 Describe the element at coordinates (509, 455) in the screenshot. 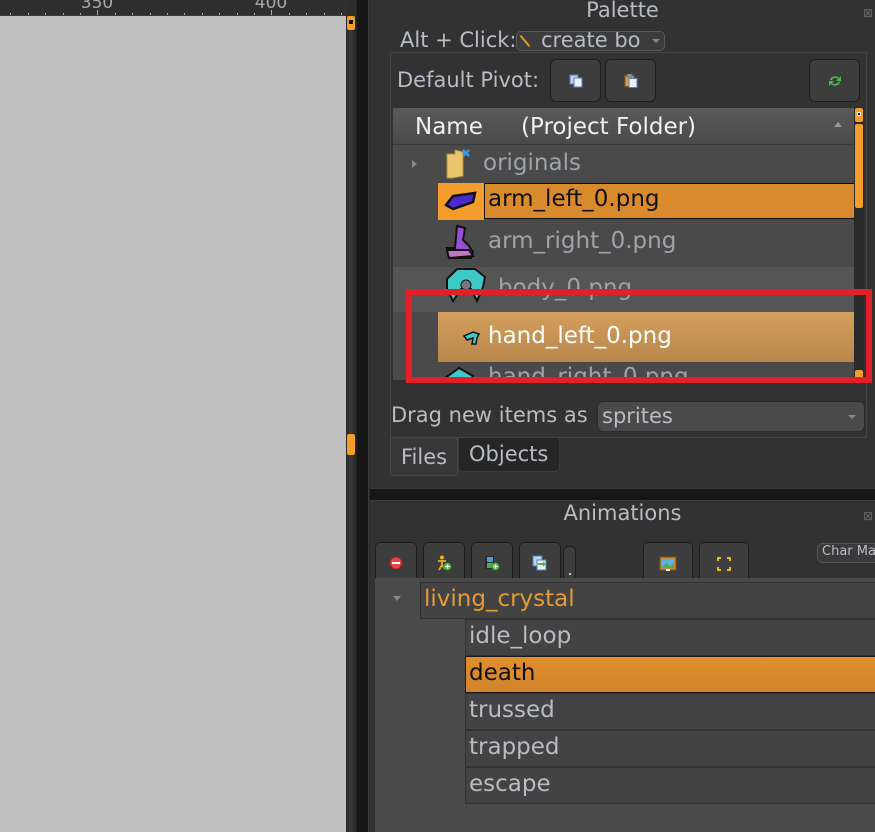

I see `tab-objects: Objects` at that location.